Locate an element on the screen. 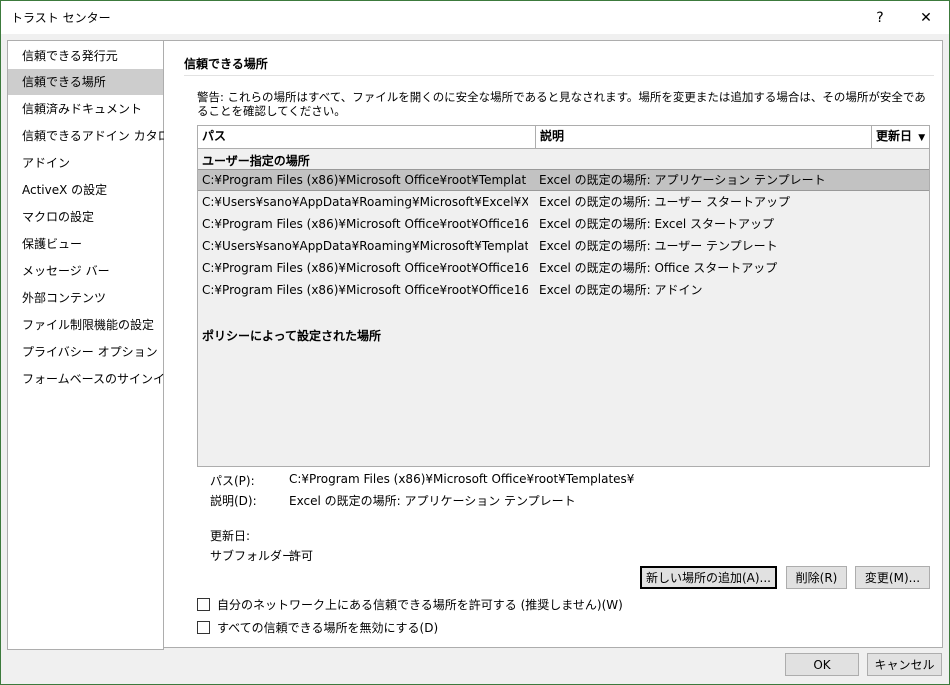  disable-all-label: すべての信頼できる場所を無効にする(D) is located at coordinates (328, 628).